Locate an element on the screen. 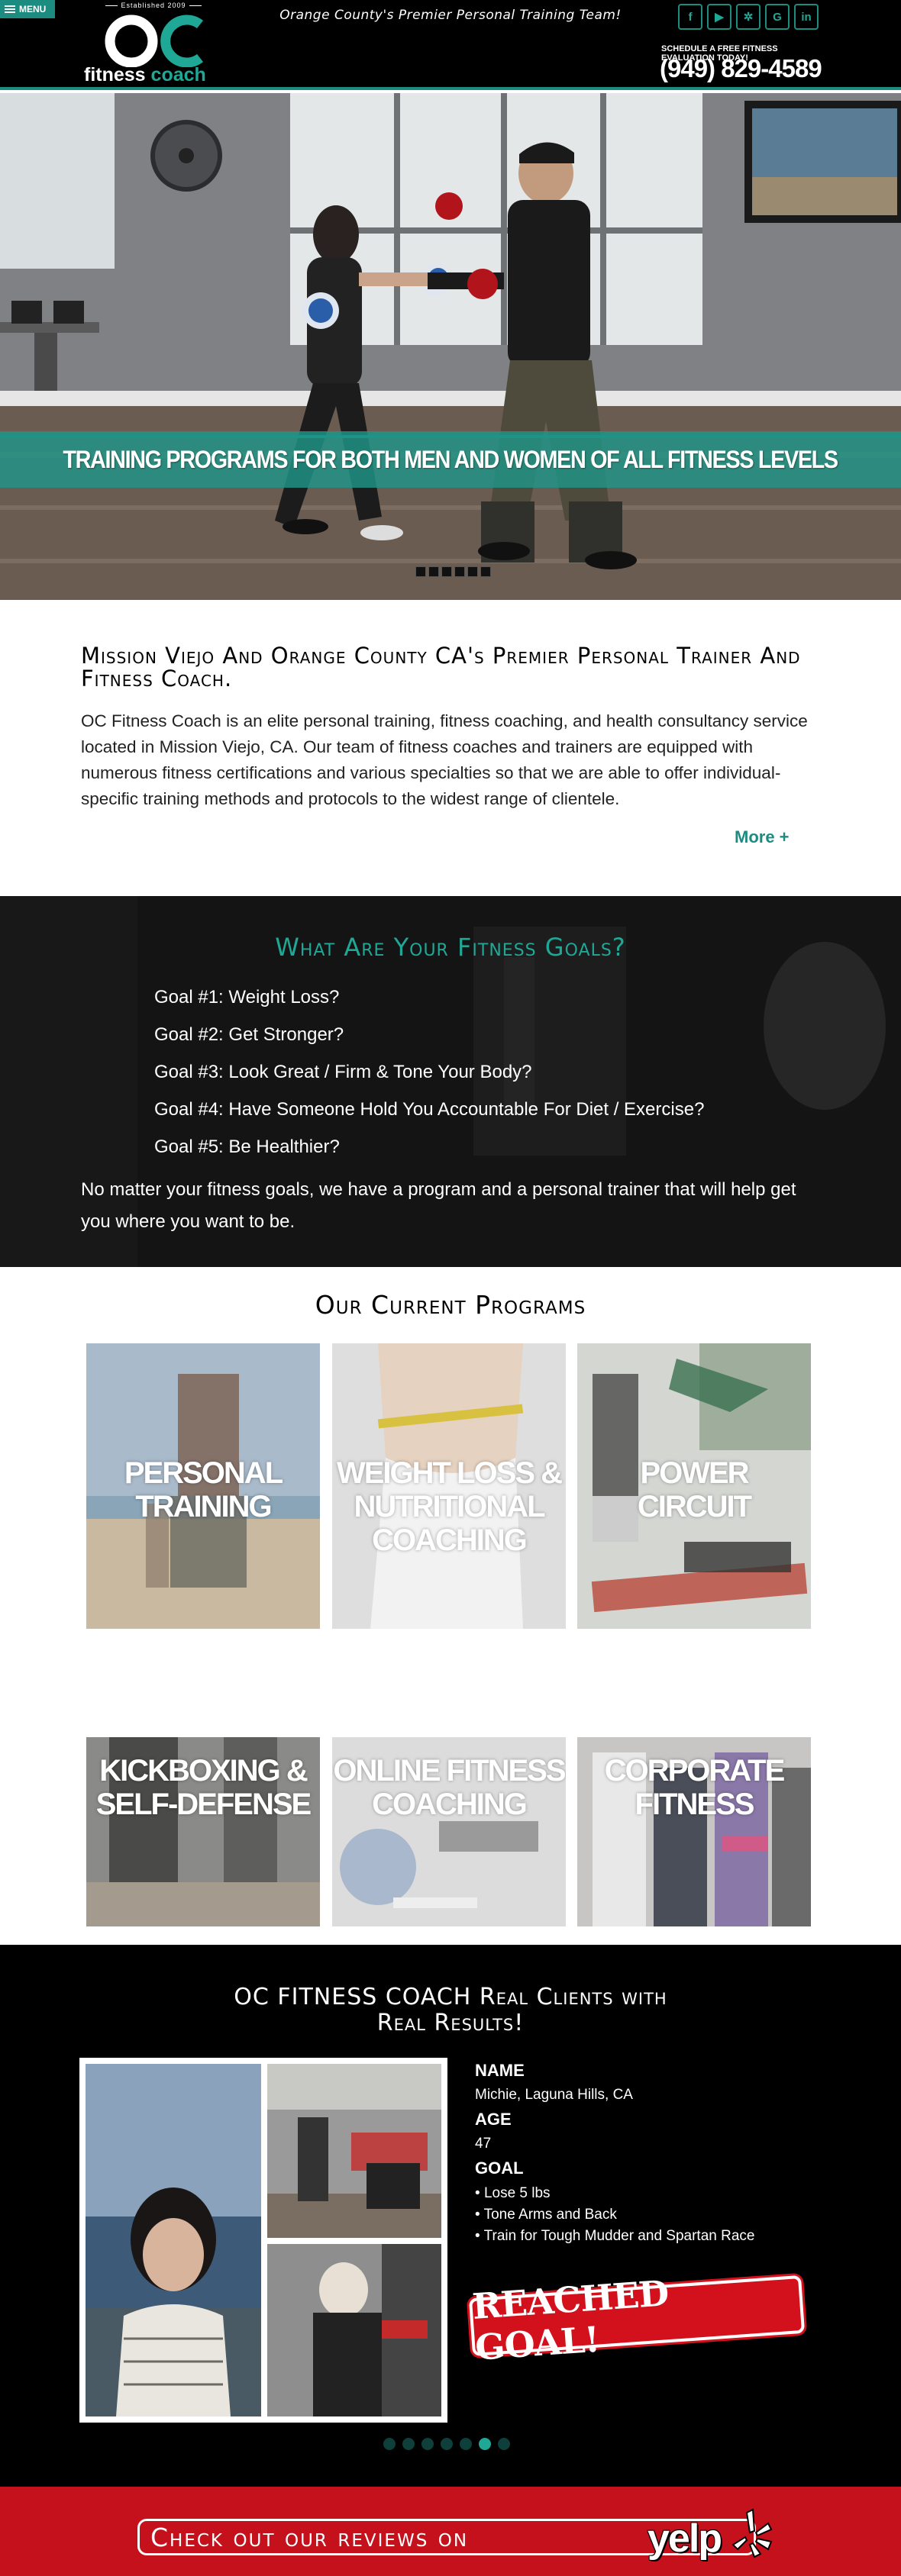 The width and height of the screenshot is (901, 2576). program-tile-label: WEIGHT LOSS & NUTRITIONAL COACHING is located at coordinates (450, 1507).